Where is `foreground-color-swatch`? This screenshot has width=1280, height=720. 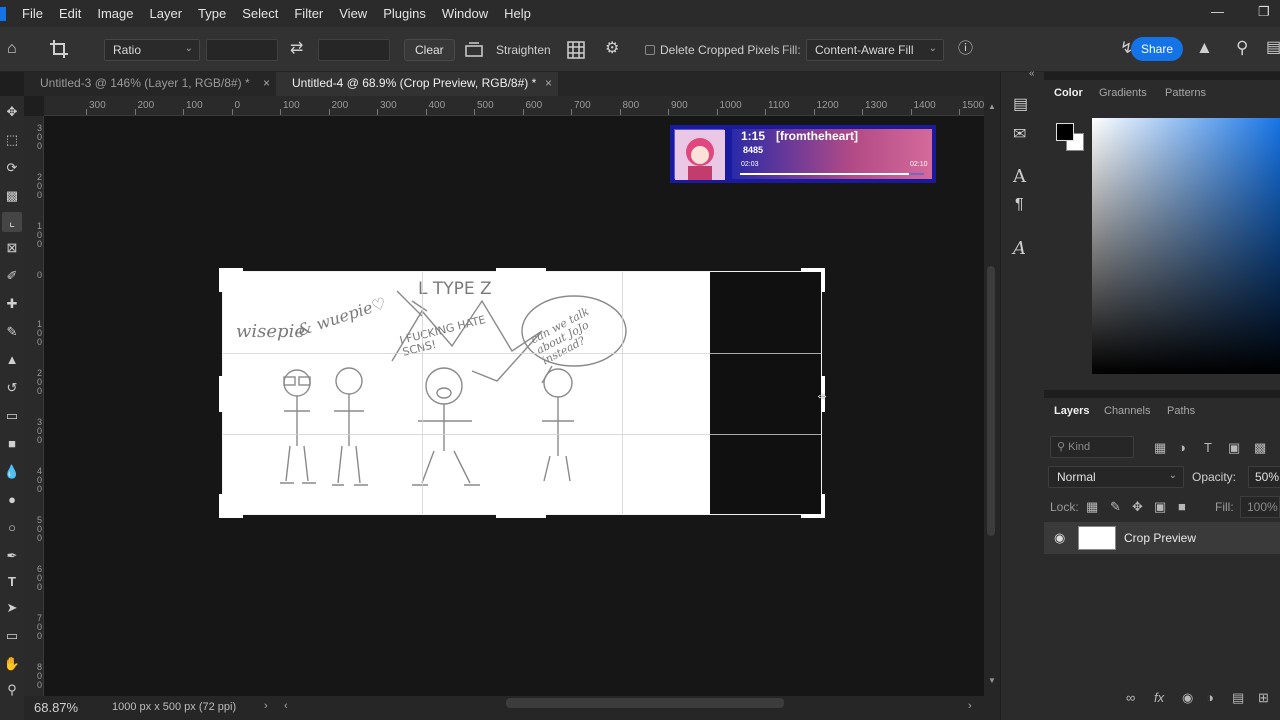 foreground-color-swatch is located at coordinates (1065, 132).